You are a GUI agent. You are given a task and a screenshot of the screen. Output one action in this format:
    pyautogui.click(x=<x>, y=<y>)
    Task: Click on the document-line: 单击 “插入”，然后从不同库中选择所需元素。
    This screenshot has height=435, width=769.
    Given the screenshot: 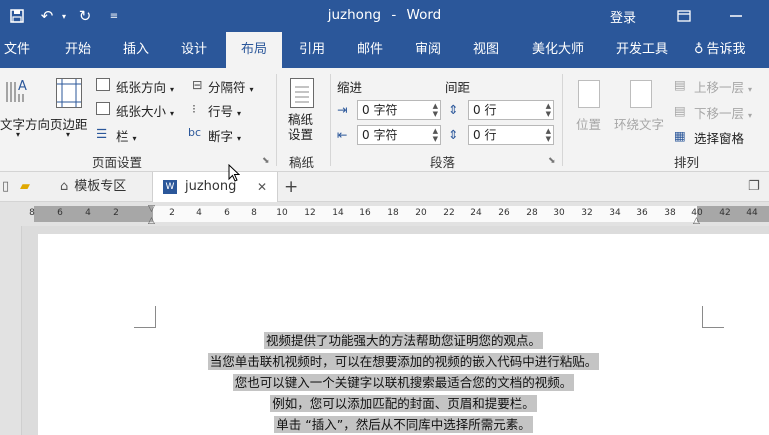 What is the action you would take?
    pyautogui.click(x=403, y=423)
    